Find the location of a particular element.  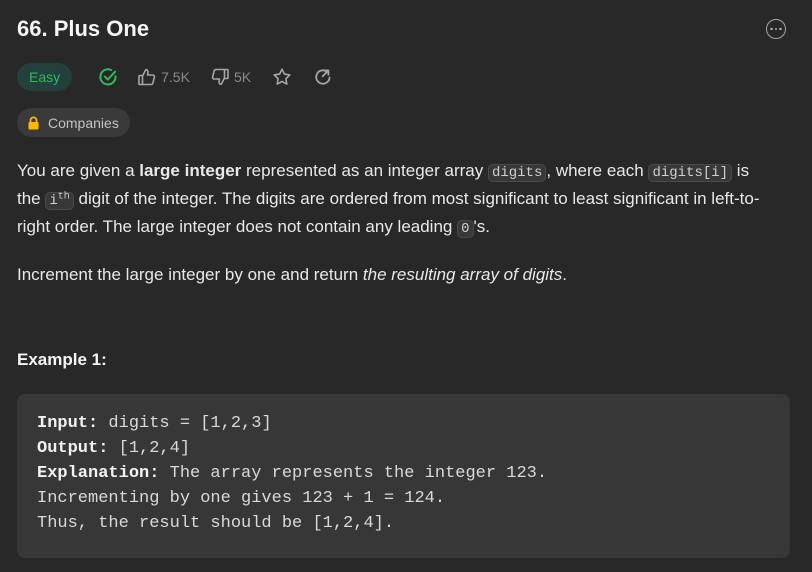

like-button: 7.5K is located at coordinates (163, 77).